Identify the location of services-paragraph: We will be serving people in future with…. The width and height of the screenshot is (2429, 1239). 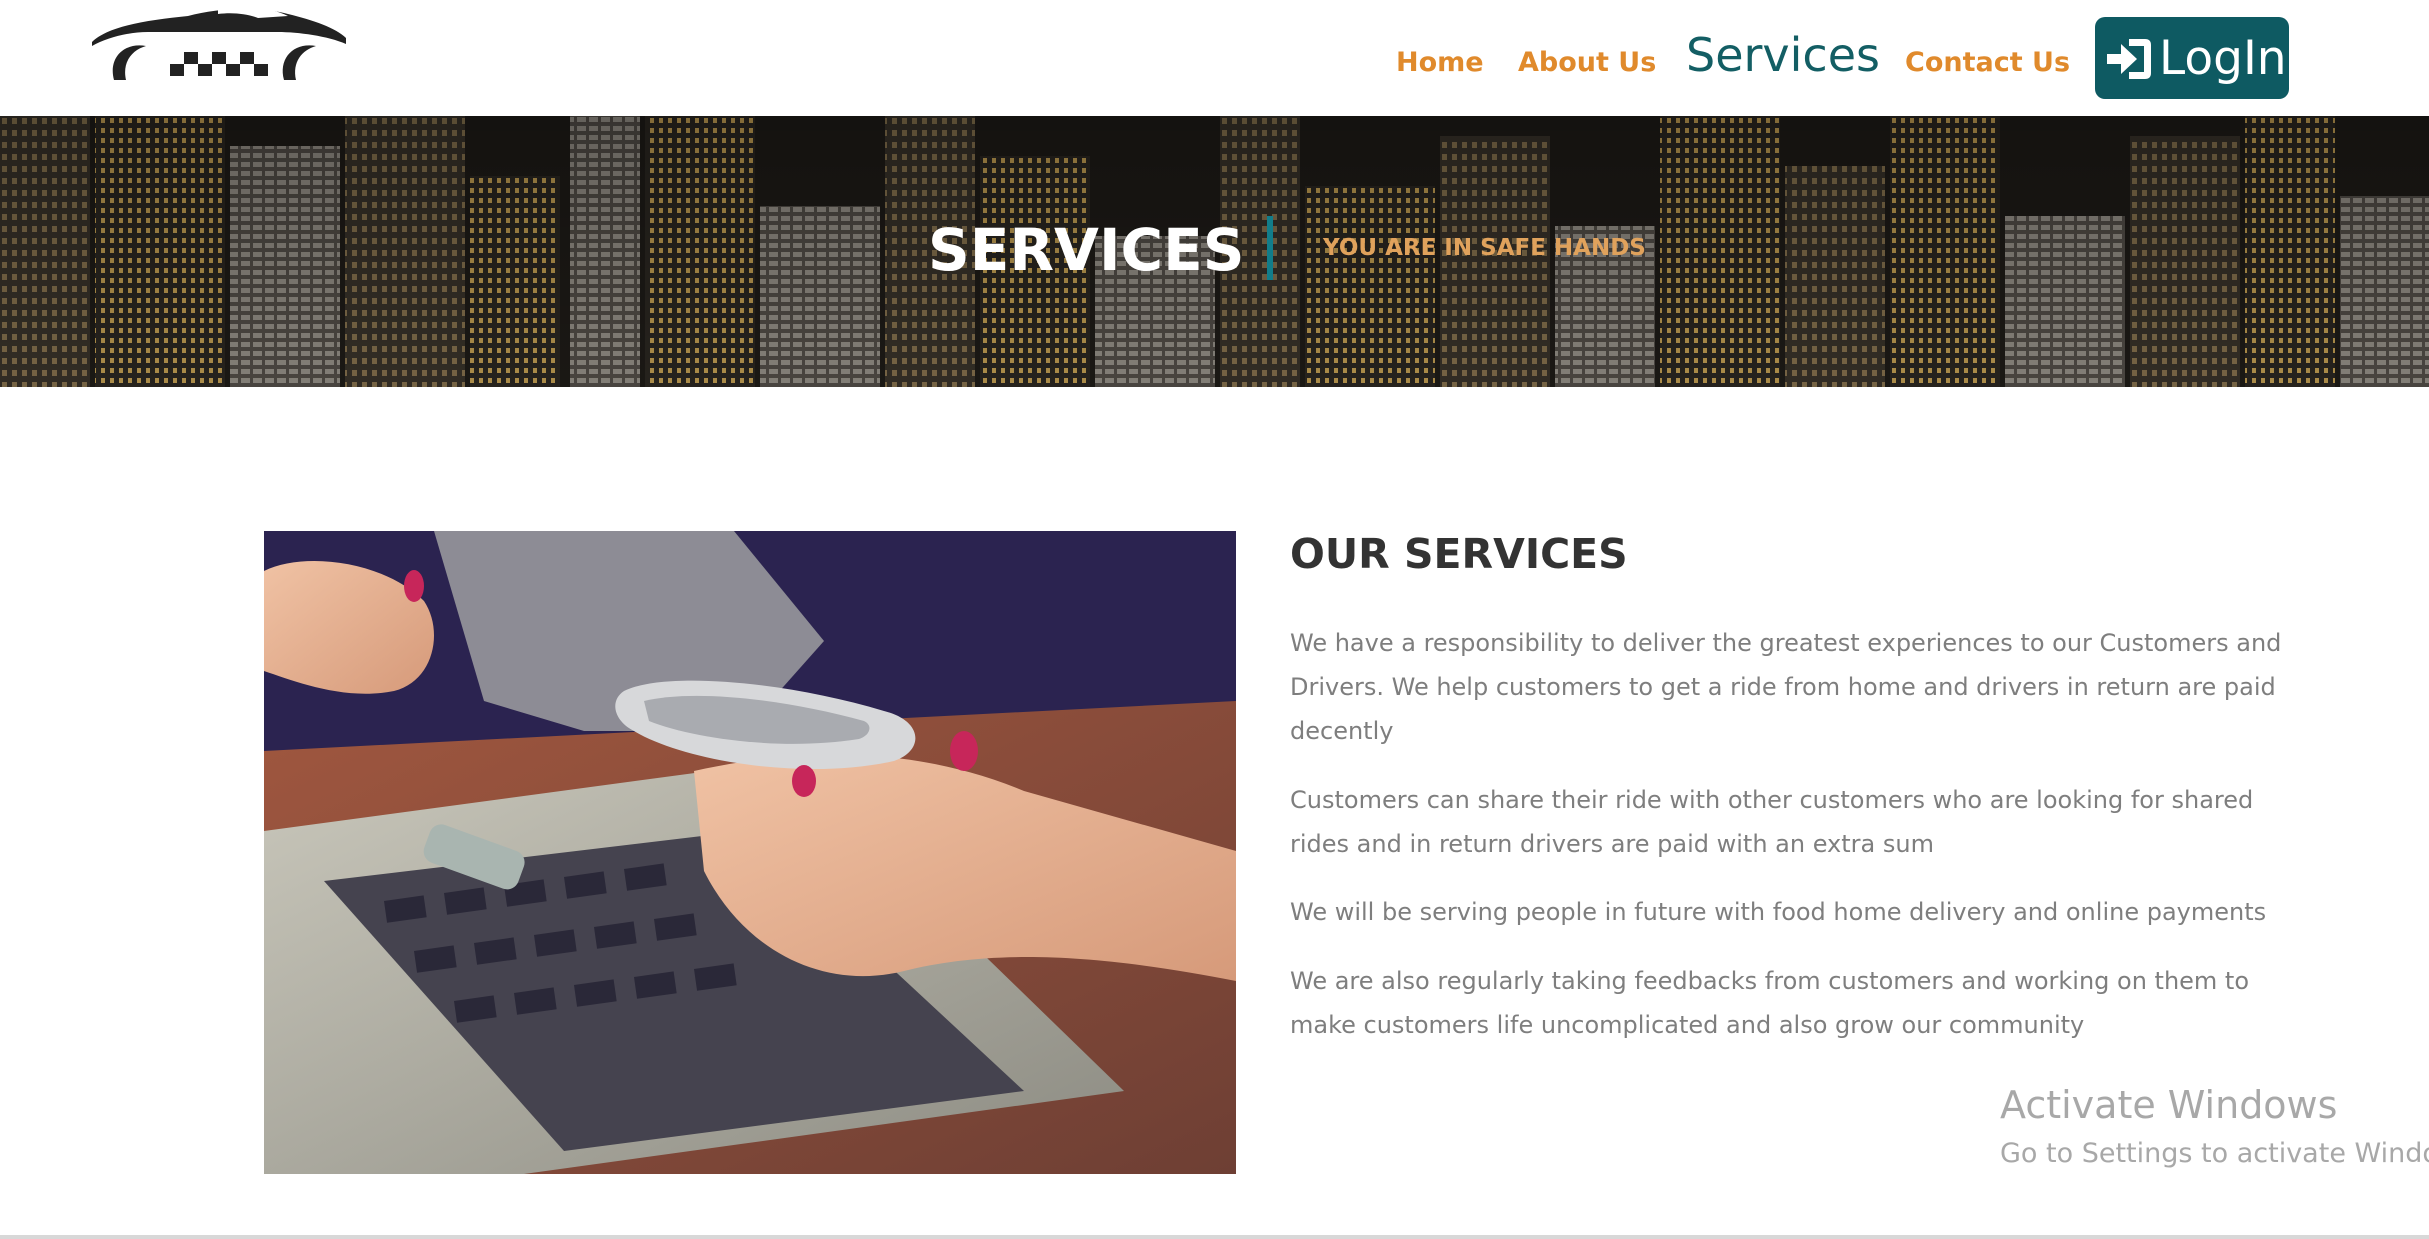
(1778, 912).